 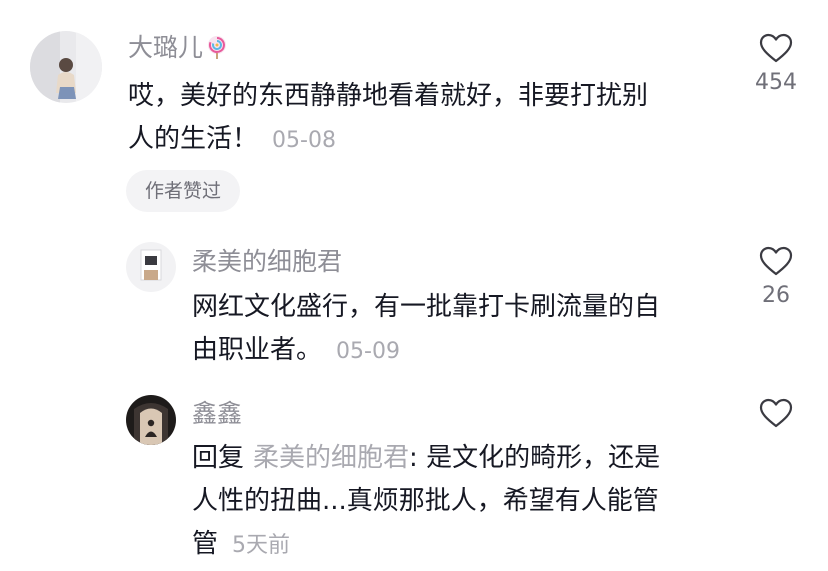 I want to click on comment-text: 网红文化盛行，有一批靠打卡刷流量的自 由职业者。 05-09, so click(x=426, y=329).